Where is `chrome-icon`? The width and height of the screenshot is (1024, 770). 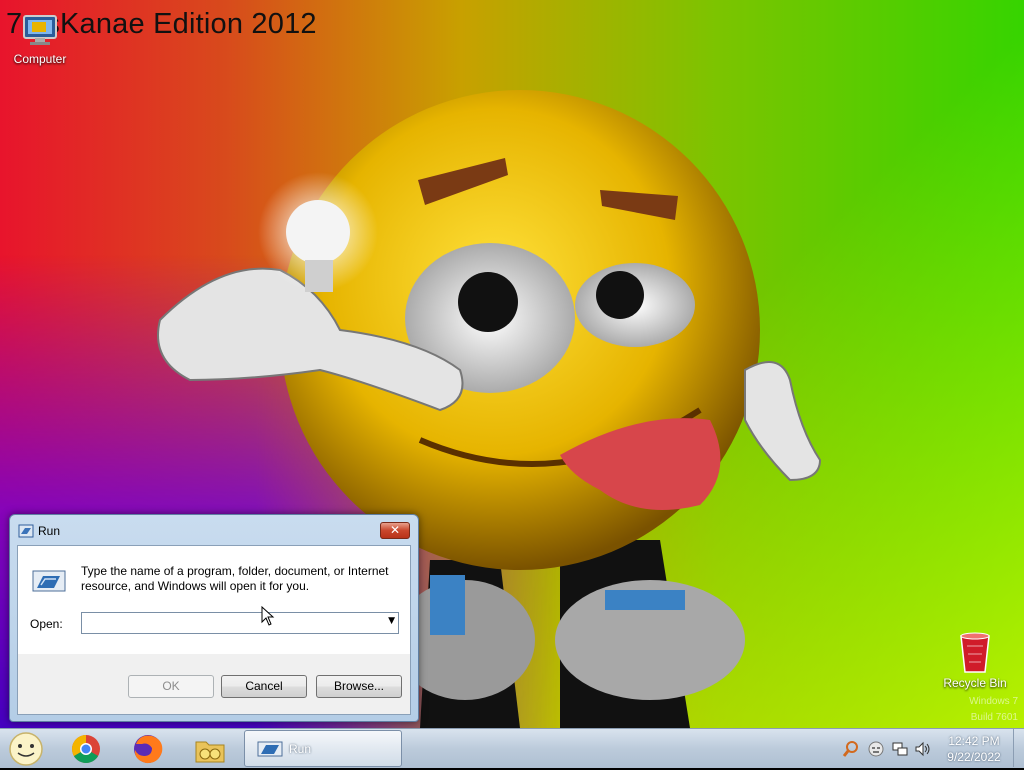 chrome-icon is located at coordinates (86, 749).